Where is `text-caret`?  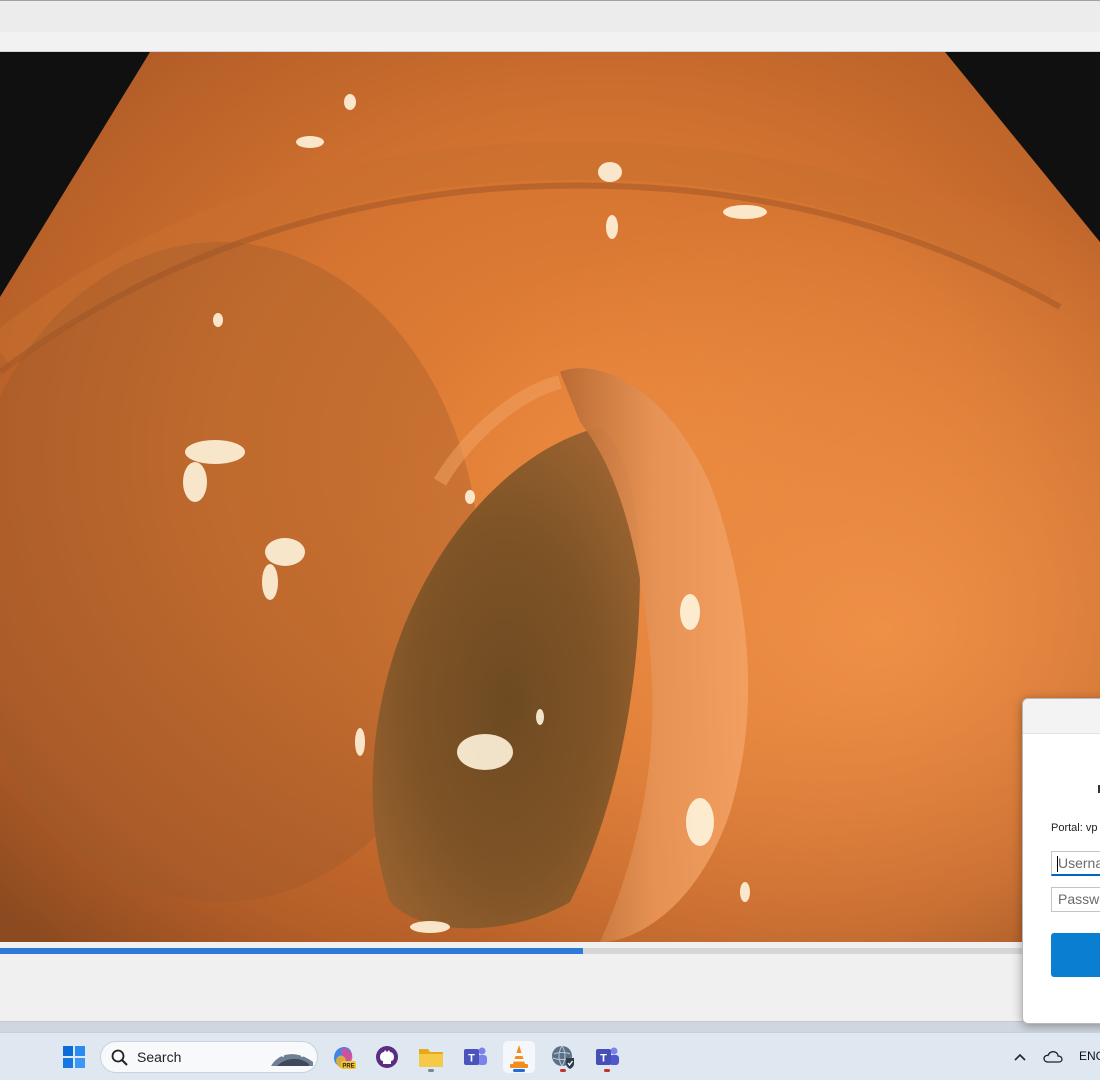 text-caret is located at coordinates (1057, 864).